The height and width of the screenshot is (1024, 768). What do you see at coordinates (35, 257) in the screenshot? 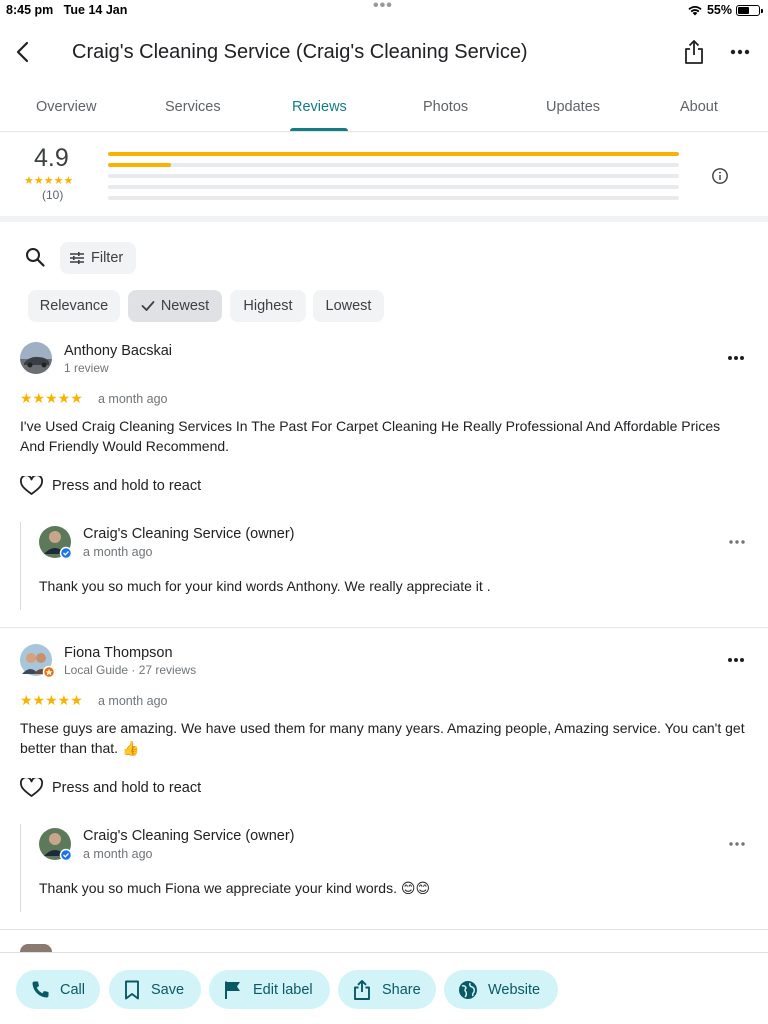
I see `search-icon` at bounding box center [35, 257].